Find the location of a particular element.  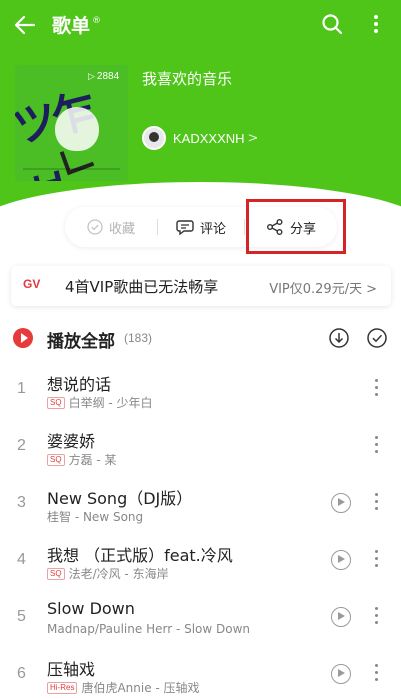

chevron-right-icon: > is located at coordinates (371, 289).